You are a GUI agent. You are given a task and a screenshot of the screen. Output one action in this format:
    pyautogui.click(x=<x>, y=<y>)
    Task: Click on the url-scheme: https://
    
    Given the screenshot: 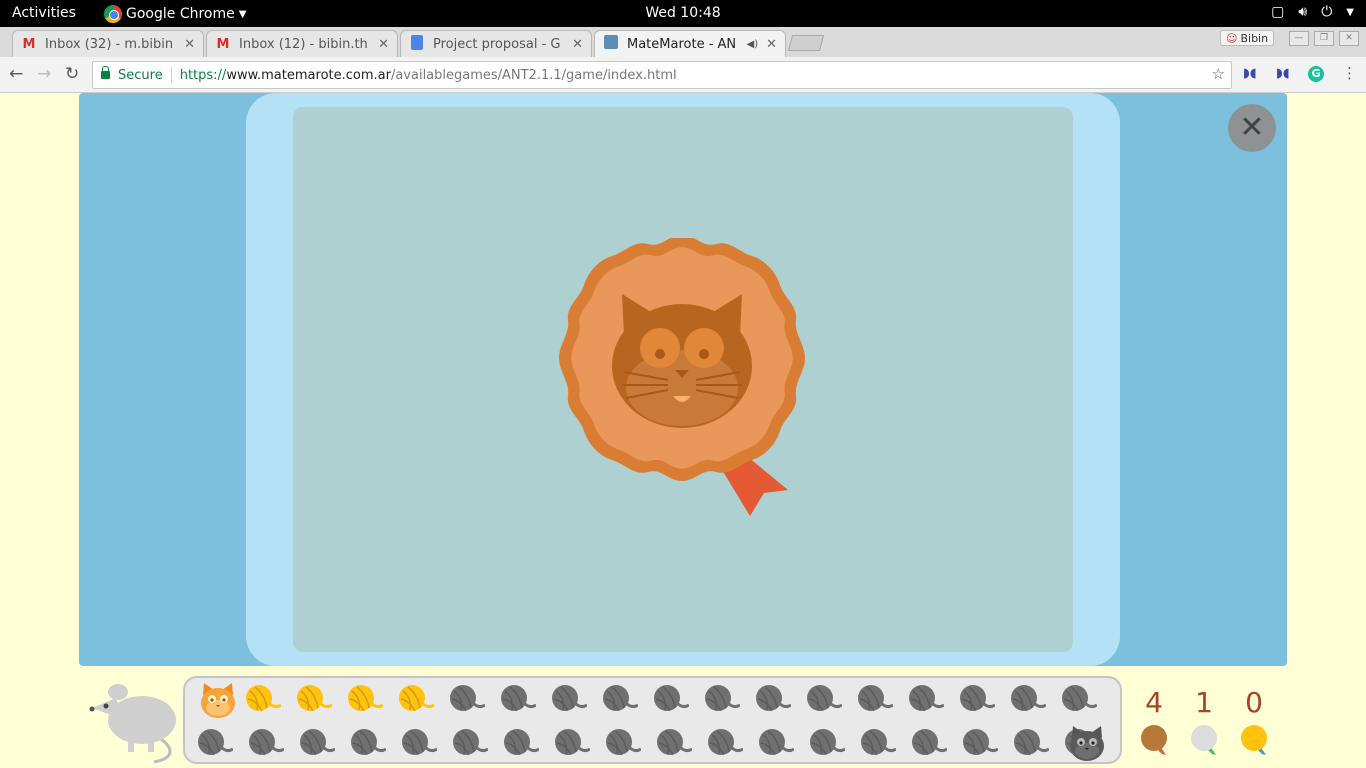 What is the action you would take?
    pyautogui.click(x=203, y=75)
    